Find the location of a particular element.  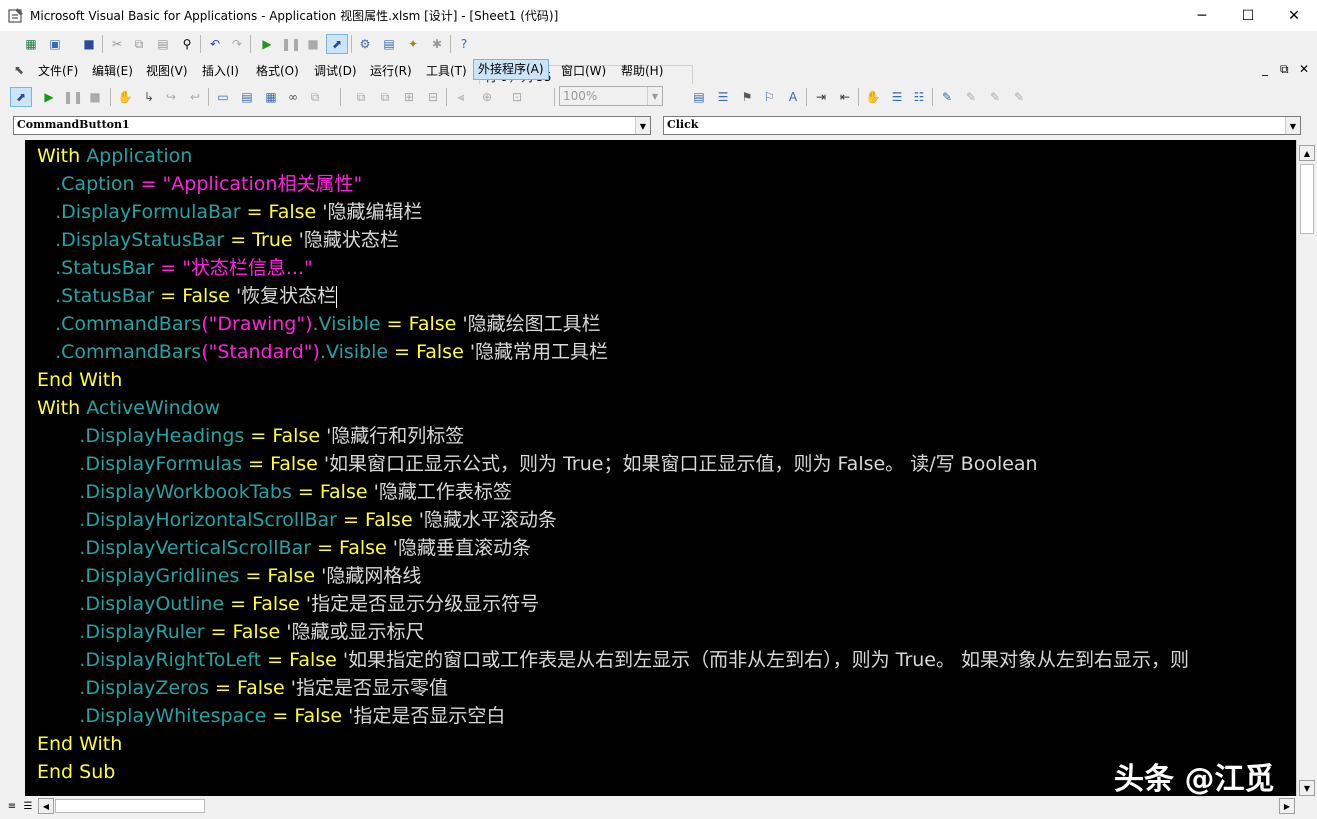

call-stack-icon: ⧉ is located at coordinates (315, 97).